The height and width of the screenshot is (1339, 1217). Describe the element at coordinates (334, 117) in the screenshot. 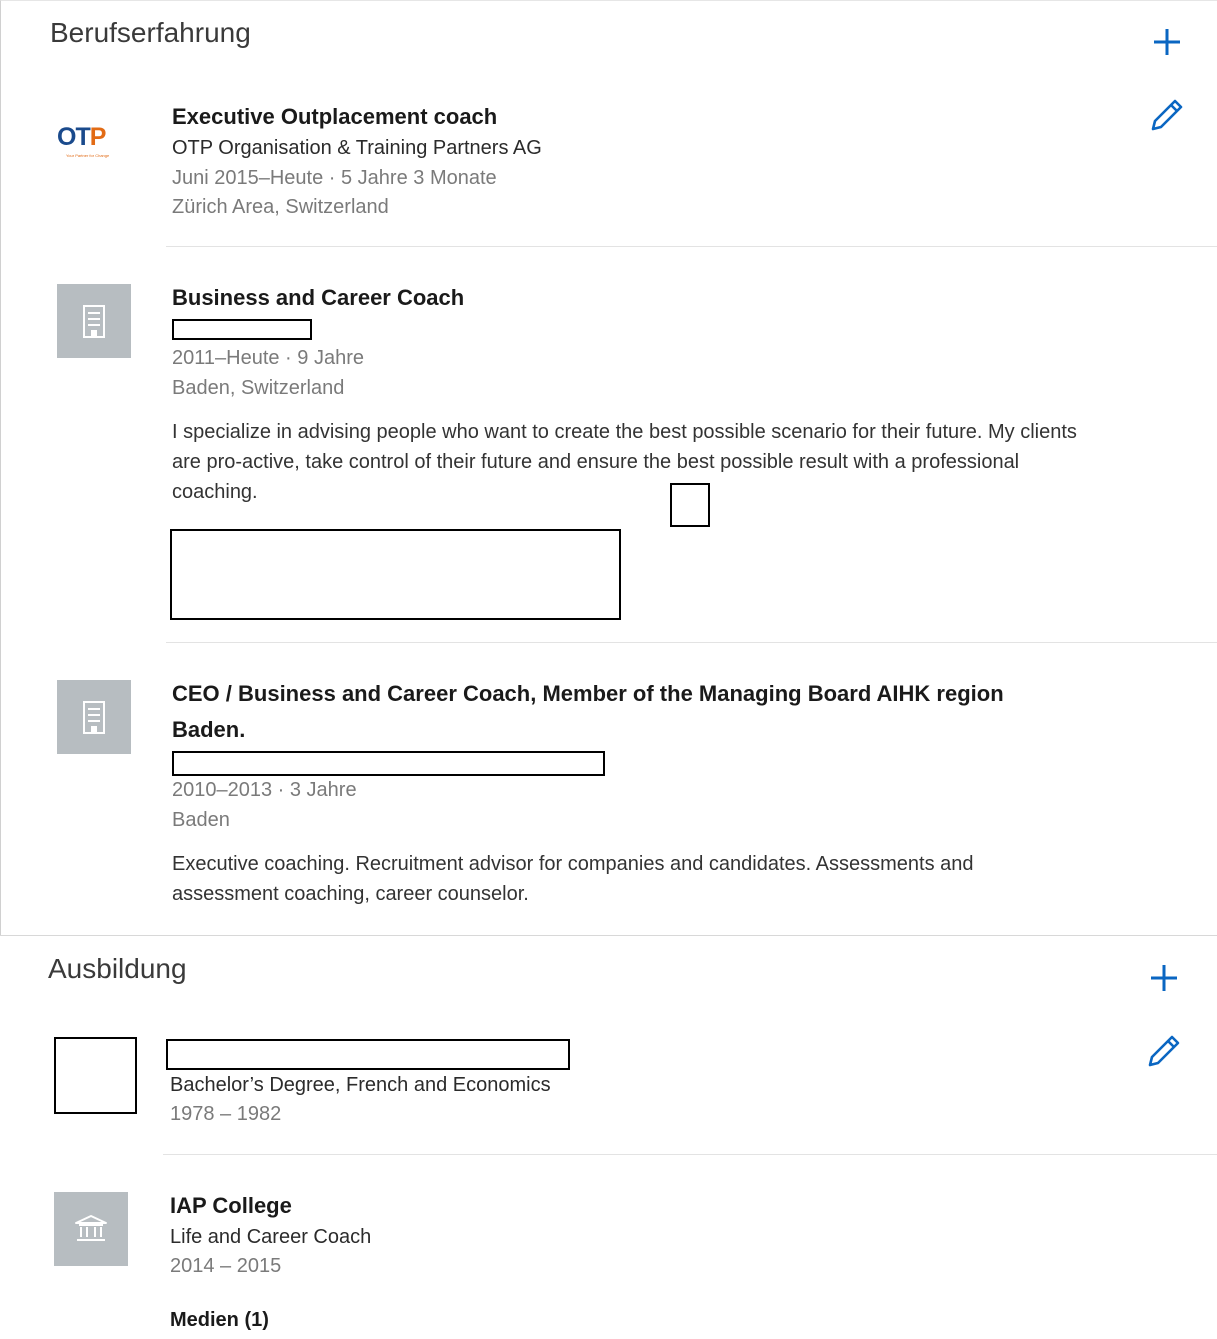

I see `position-title: Executive Outplacement coach` at that location.